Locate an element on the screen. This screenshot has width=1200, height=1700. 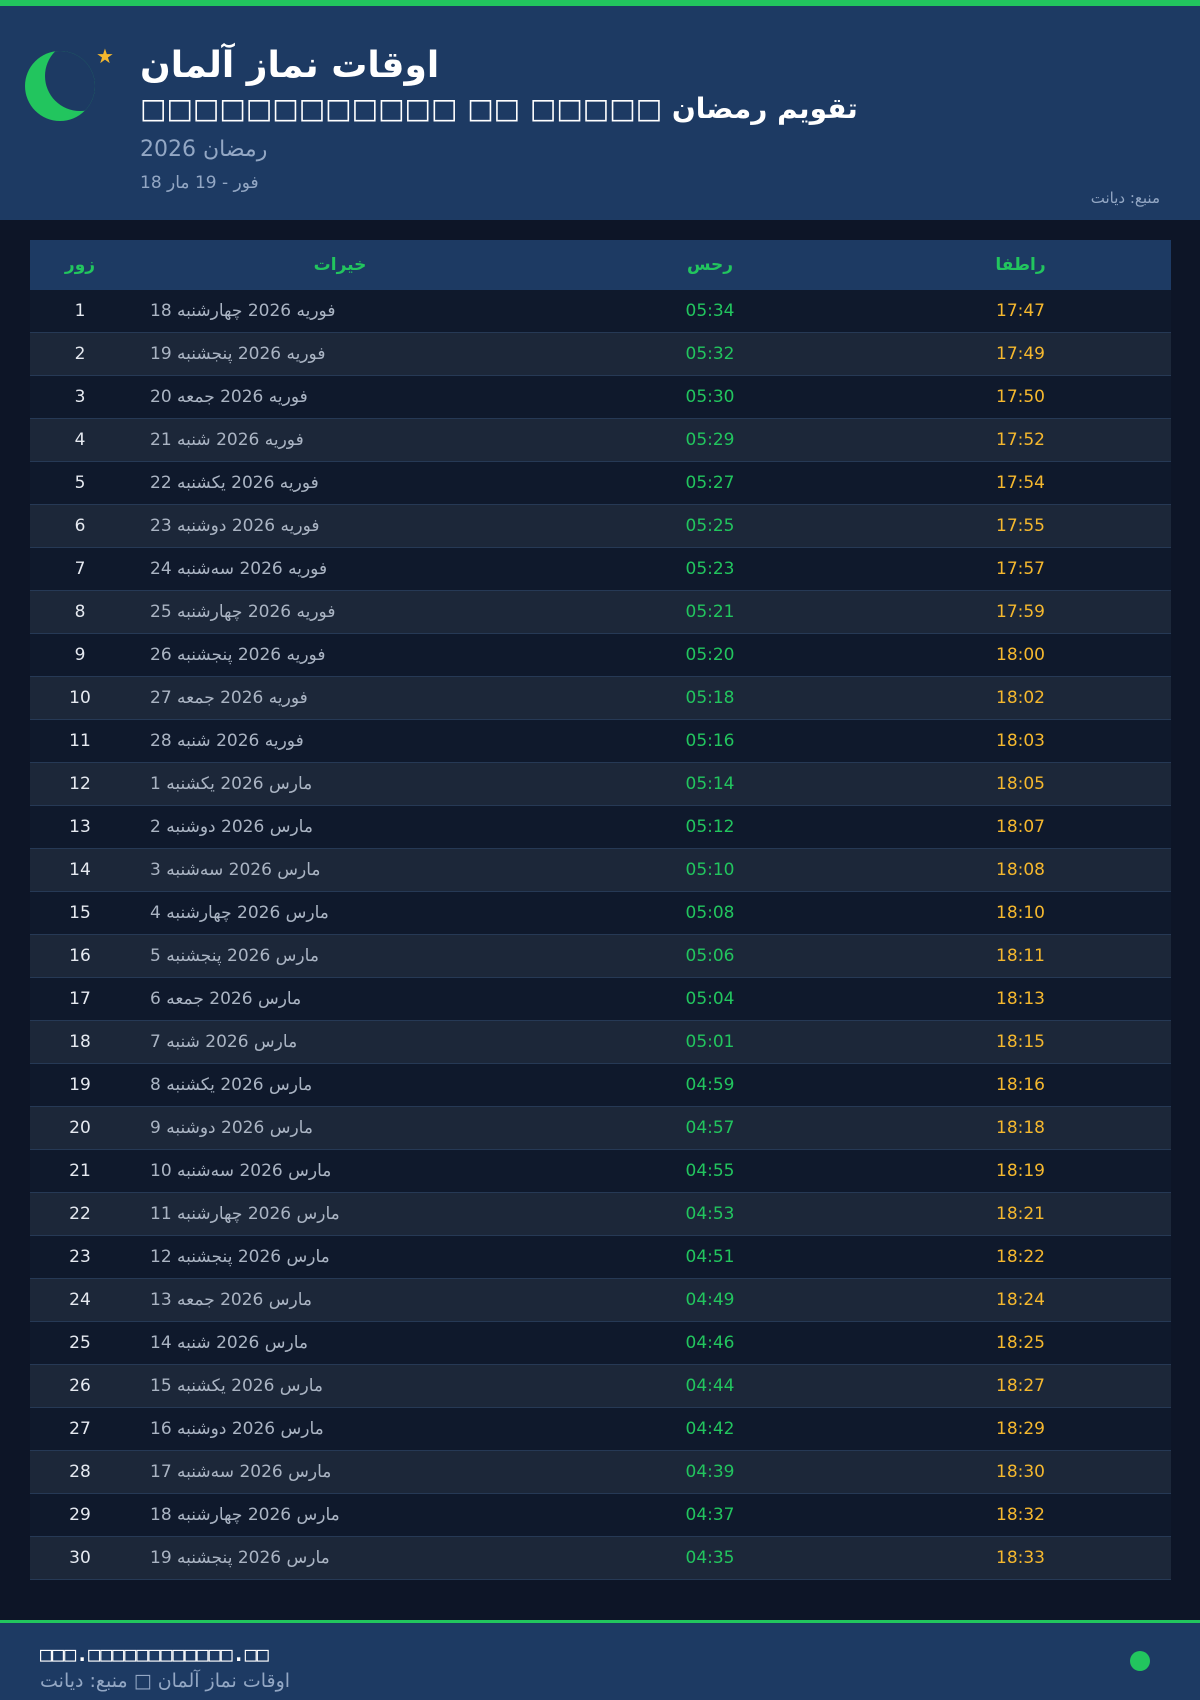
fajr-time-cell: 05:08 is located at coordinates (710, 913).